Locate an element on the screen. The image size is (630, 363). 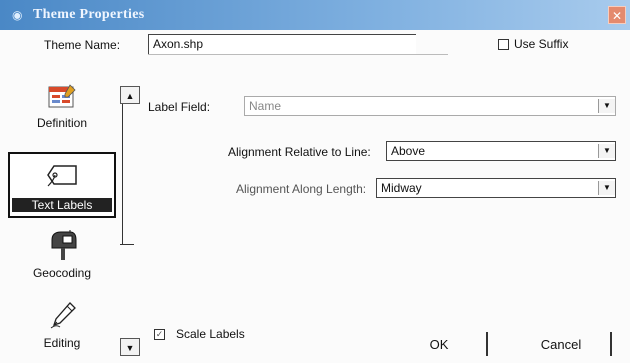
sidebar-item-text-labels: Text Labels is located at coordinates (62, 185).